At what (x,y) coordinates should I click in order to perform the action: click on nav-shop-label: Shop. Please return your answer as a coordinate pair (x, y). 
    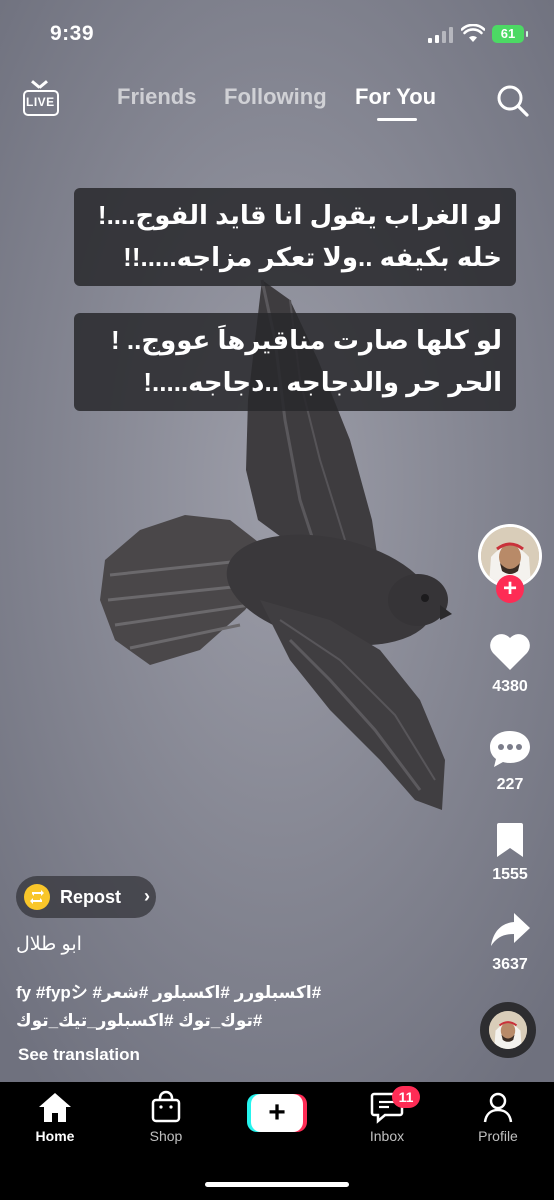
    Looking at the image, I should click on (166, 1136).